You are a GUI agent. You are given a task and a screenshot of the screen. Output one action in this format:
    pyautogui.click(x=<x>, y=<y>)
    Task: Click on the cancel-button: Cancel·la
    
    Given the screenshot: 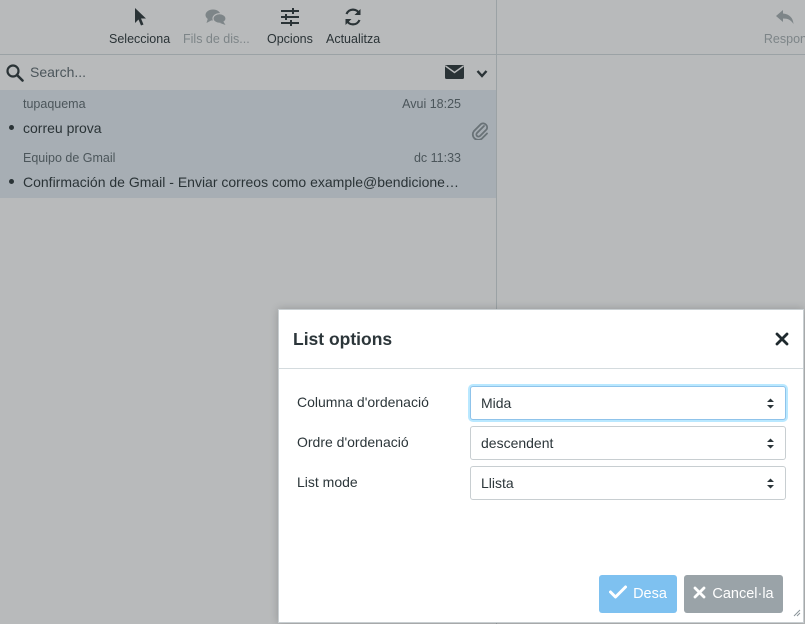 What is the action you would take?
    pyautogui.click(x=733, y=594)
    